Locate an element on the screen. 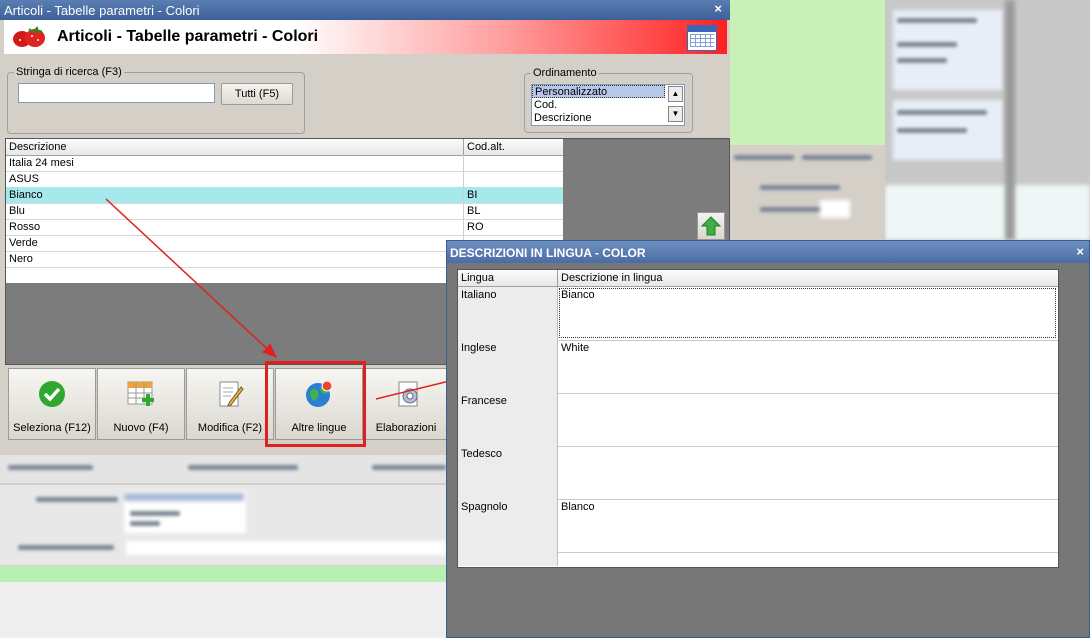 The height and width of the screenshot is (638, 1090). column-header-descrizione-lingua: Descrizione in lingua is located at coordinates (612, 278).